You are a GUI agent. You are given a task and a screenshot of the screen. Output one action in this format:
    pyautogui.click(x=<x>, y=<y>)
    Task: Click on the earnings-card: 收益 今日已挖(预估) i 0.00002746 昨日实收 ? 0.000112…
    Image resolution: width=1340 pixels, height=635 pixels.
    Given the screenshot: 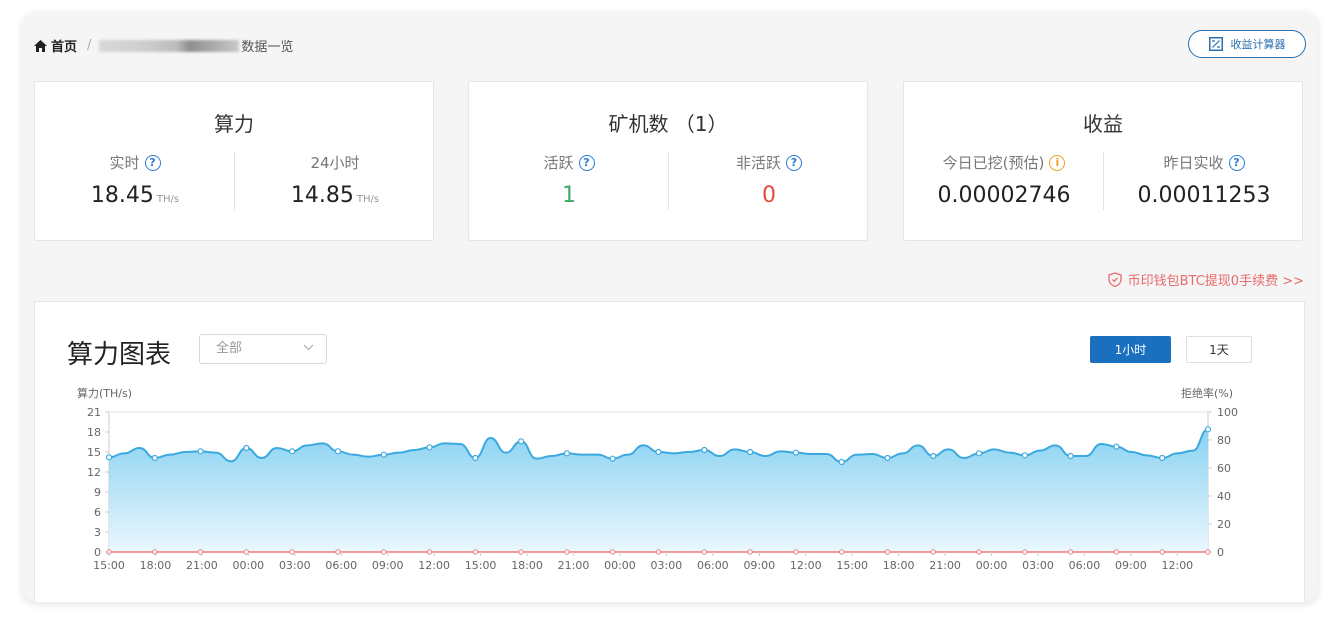 What is the action you would take?
    pyautogui.click(x=1103, y=161)
    